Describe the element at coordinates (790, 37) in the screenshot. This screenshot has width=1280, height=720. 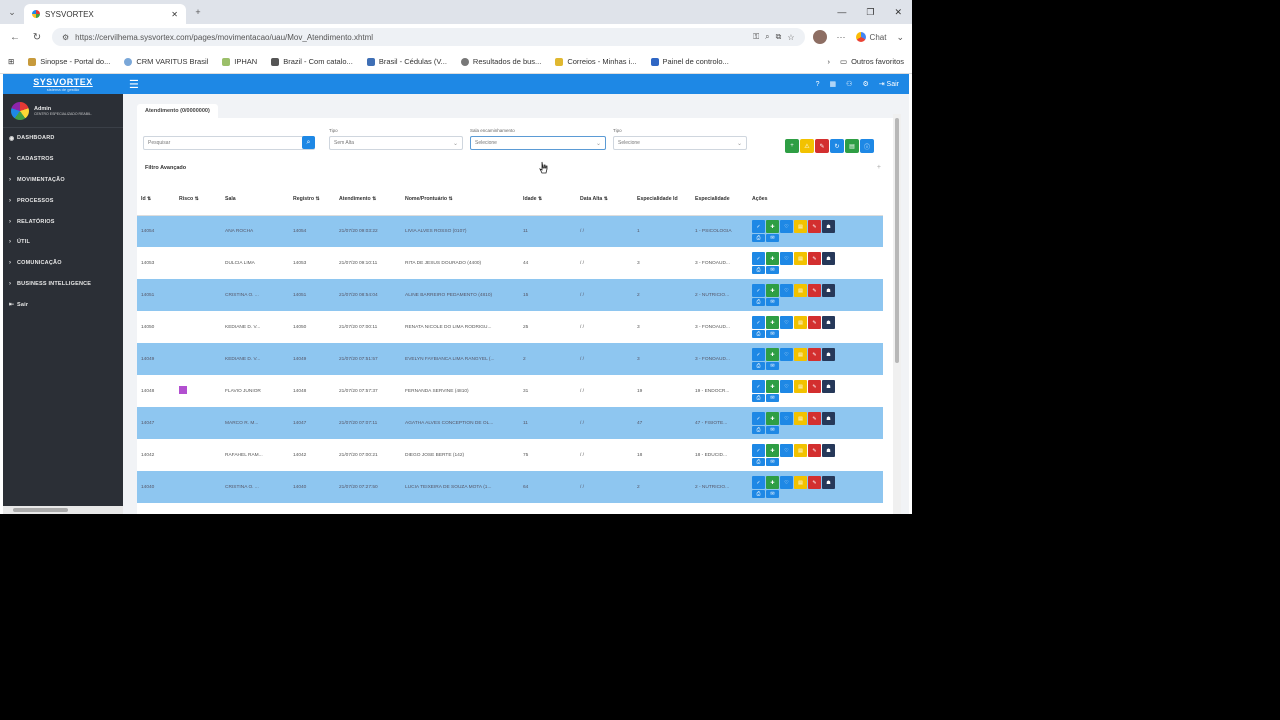
I see `bookmark-star-icon: ☆` at that location.